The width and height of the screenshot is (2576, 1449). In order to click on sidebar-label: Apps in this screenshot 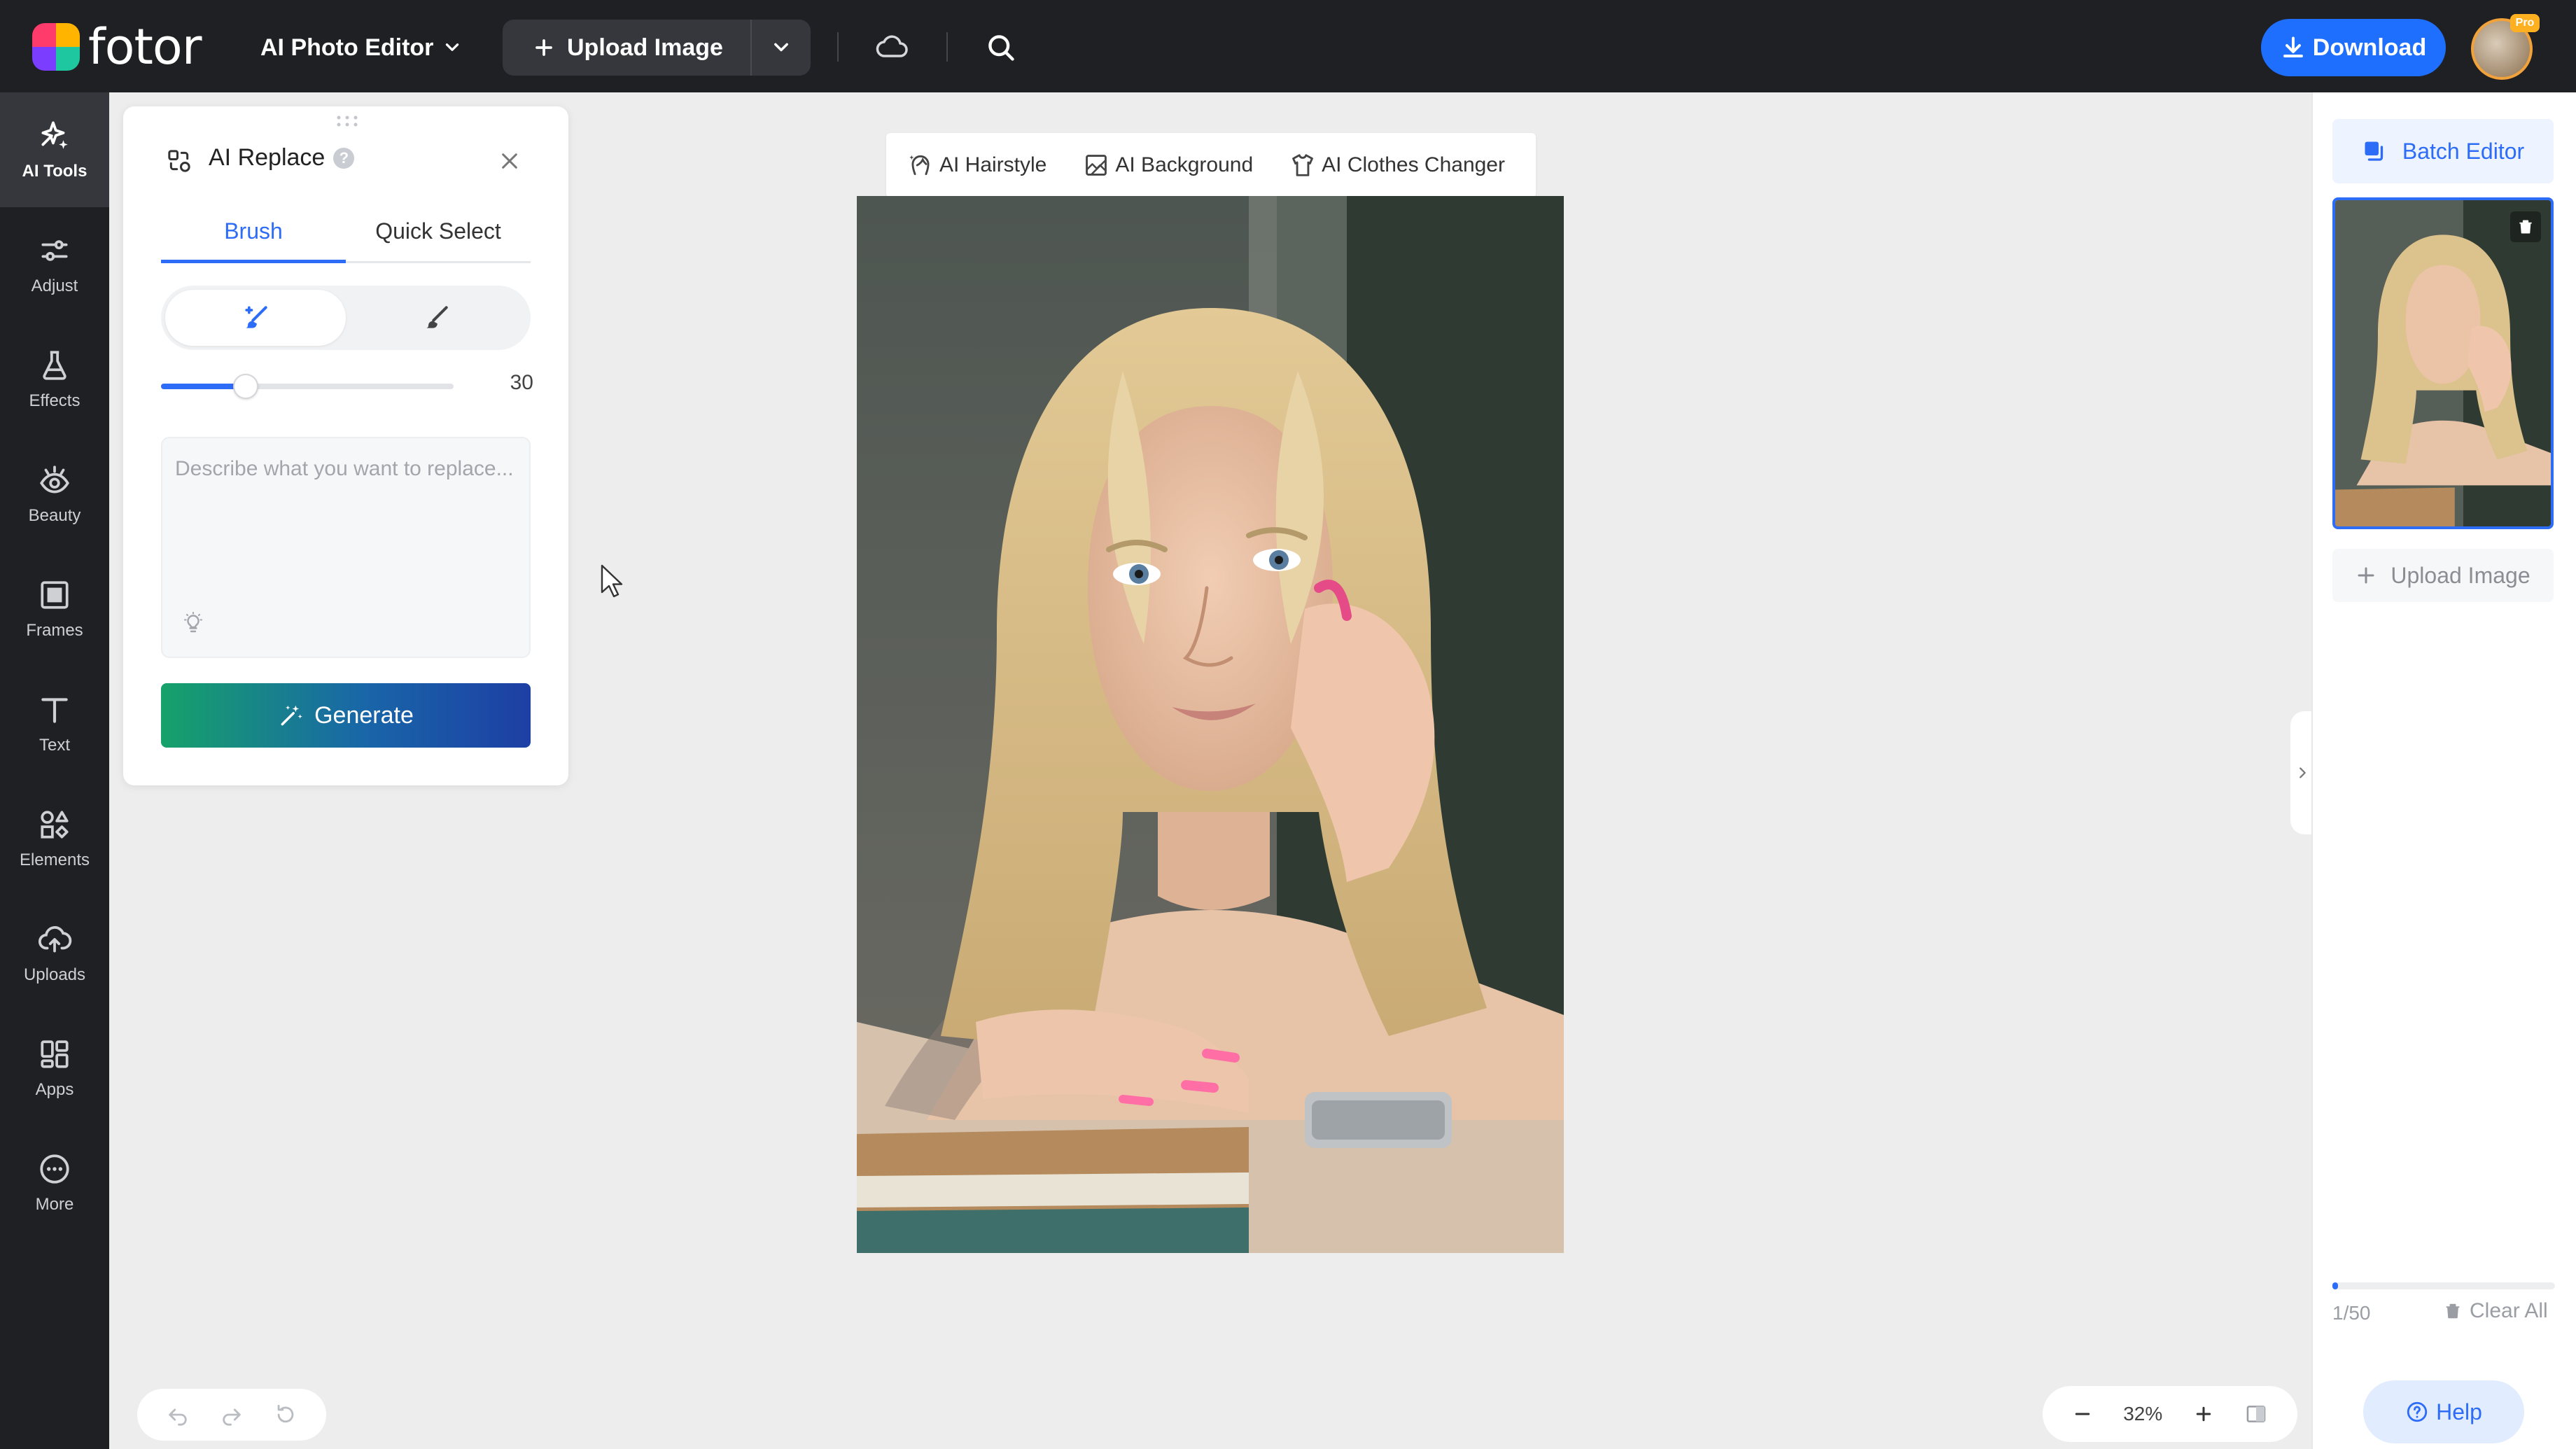, I will do `click(54, 1089)`.